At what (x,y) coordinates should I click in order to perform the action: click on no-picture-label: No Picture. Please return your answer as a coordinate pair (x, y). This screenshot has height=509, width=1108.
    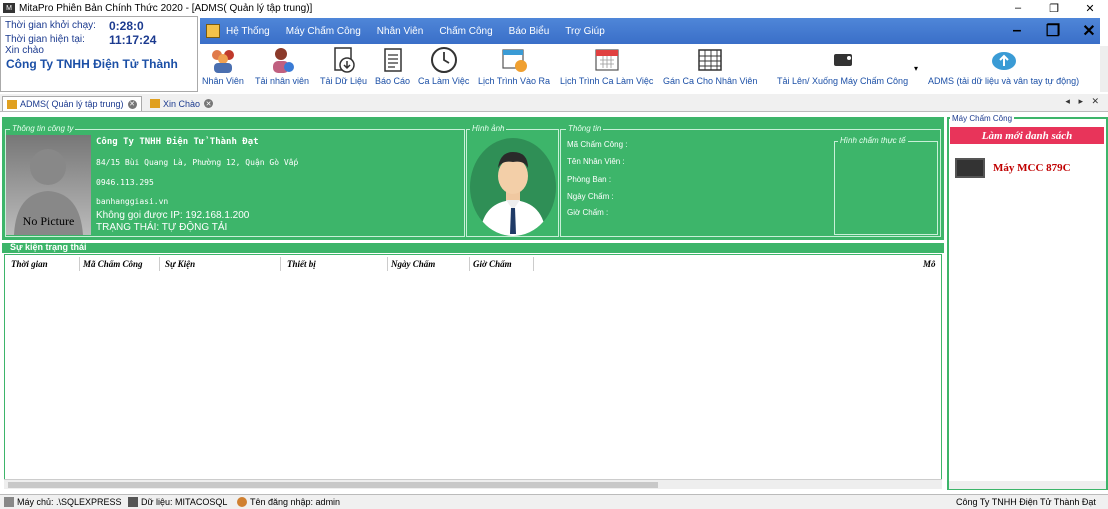
    Looking at the image, I should click on (48, 221).